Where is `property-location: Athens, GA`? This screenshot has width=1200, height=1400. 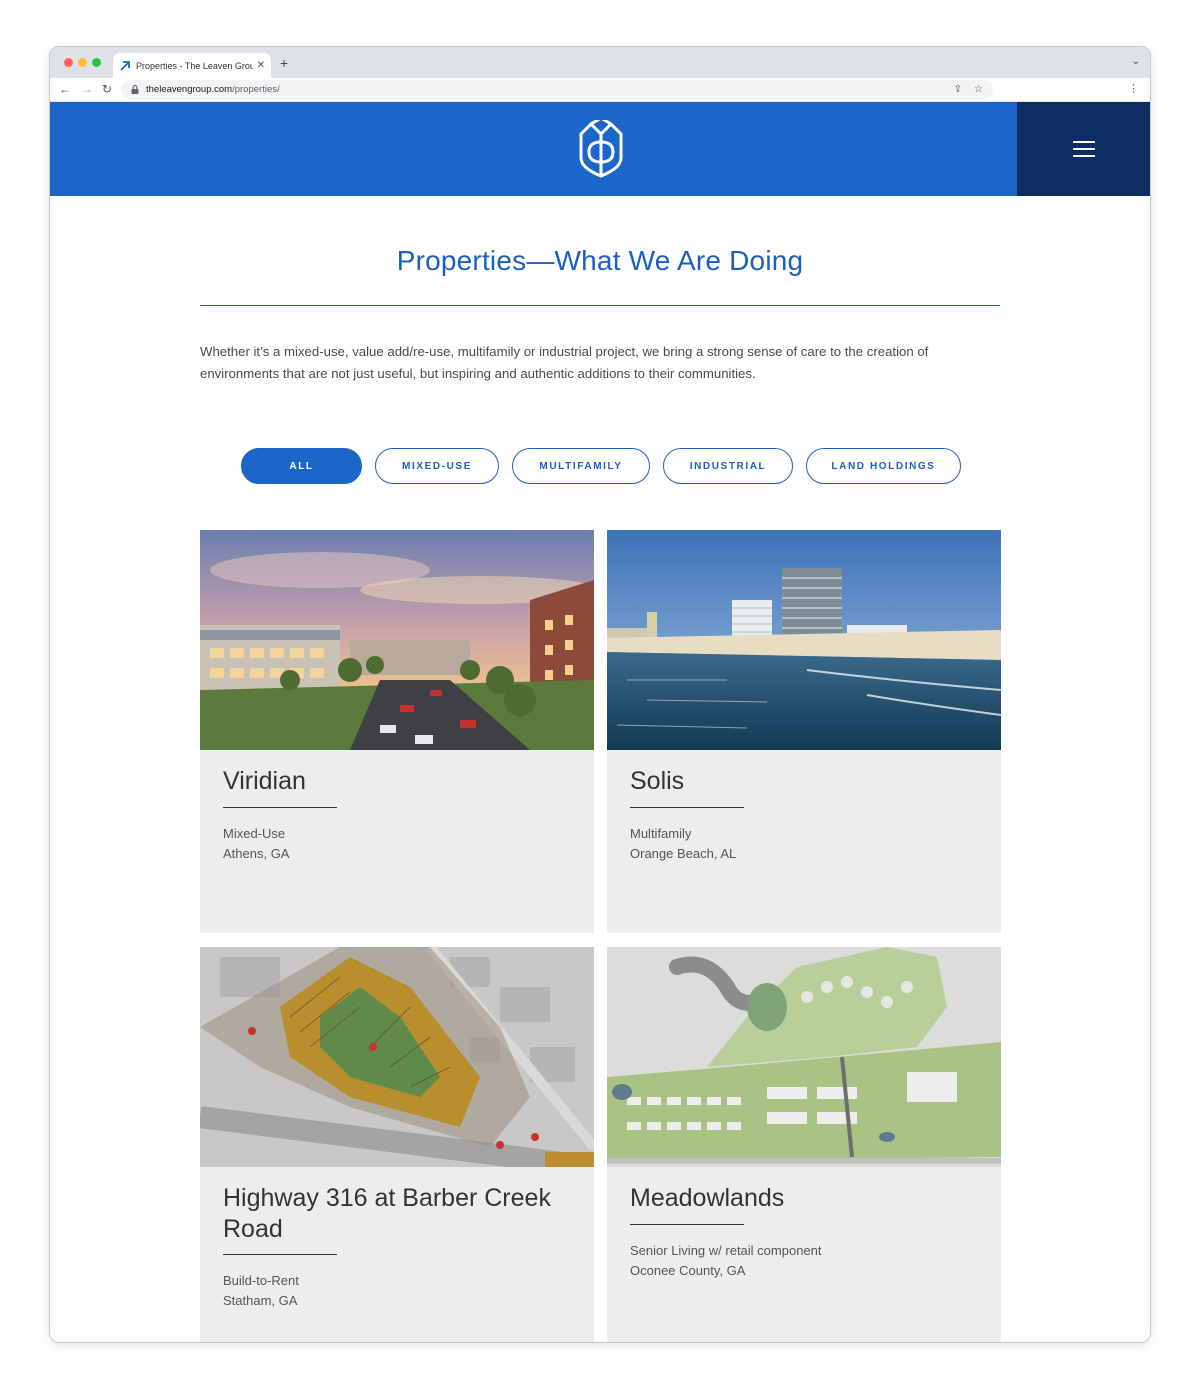 property-location: Athens, GA is located at coordinates (256, 853).